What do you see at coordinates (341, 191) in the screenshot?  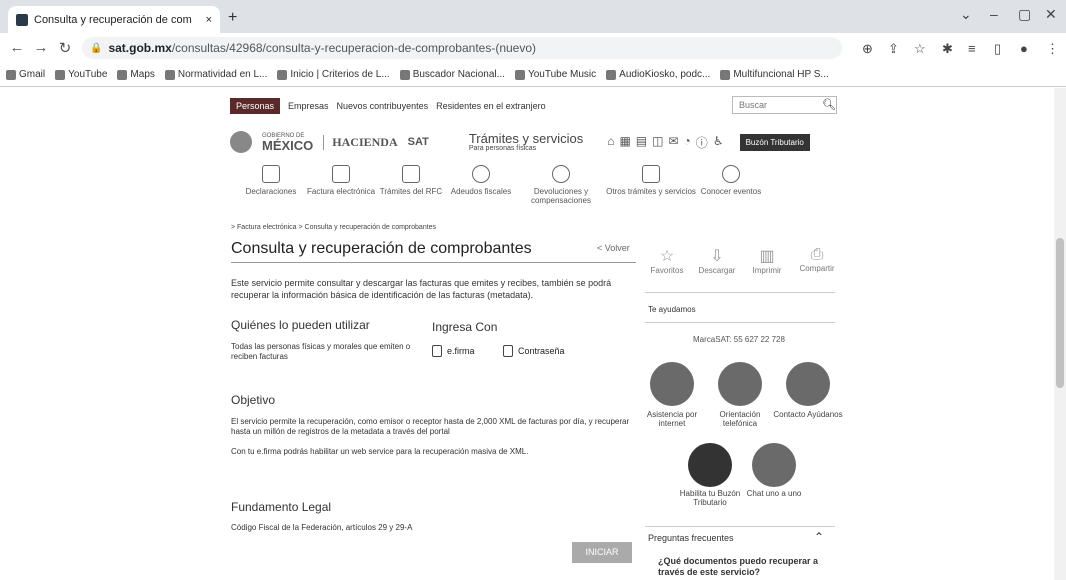 I see `nav-factura: Factura electrónica` at bounding box center [341, 191].